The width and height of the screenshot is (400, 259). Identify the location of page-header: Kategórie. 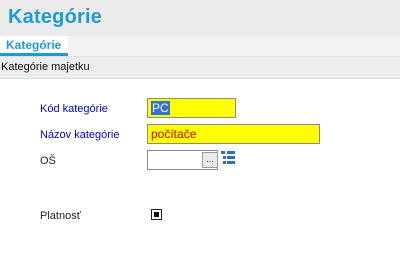
(200, 18).